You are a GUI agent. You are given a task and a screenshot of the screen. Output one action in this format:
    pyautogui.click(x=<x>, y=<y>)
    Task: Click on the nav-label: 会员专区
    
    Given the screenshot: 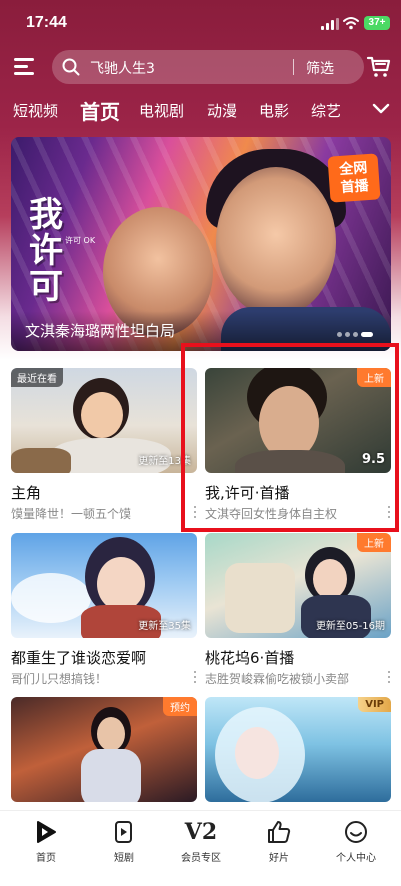 What is the action you would take?
    pyautogui.click(x=201, y=858)
    